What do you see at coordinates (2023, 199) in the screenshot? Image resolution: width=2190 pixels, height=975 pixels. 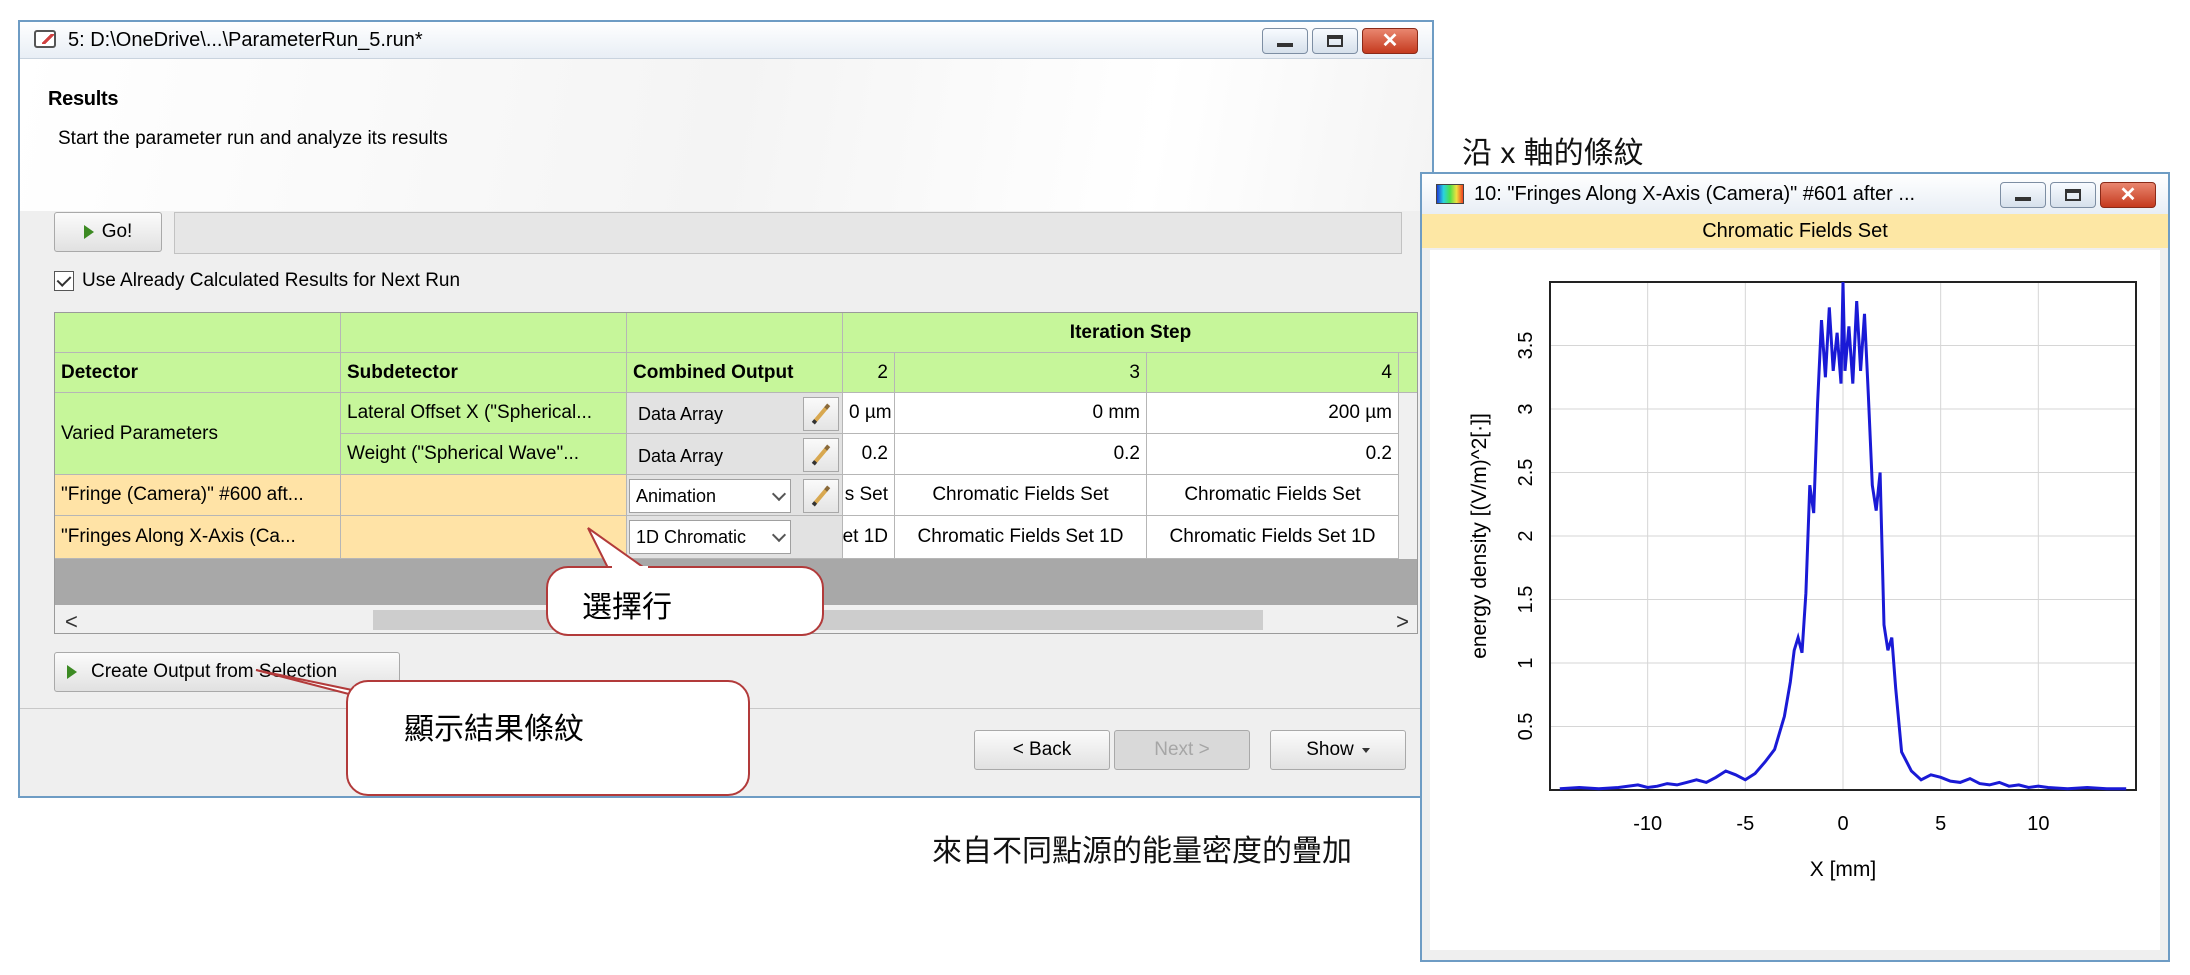 I see `minimize-icon` at bounding box center [2023, 199].